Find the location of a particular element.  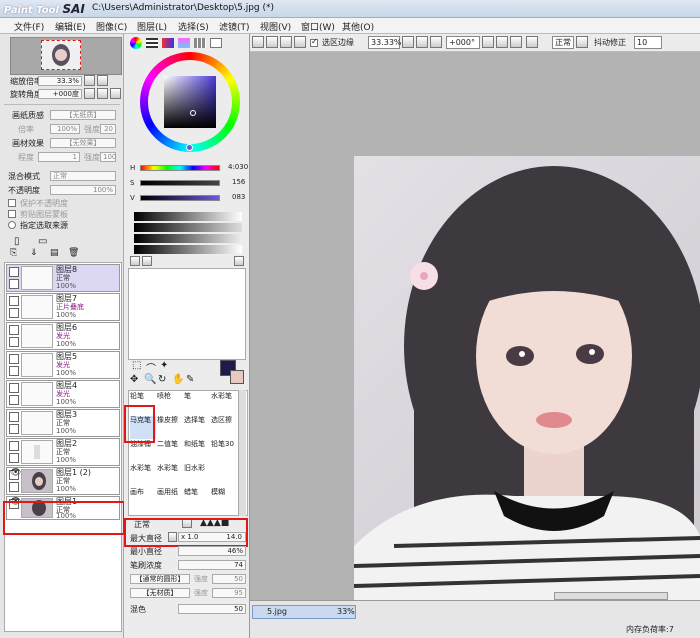

color-picker-marker is located at coordinates (193, 113).